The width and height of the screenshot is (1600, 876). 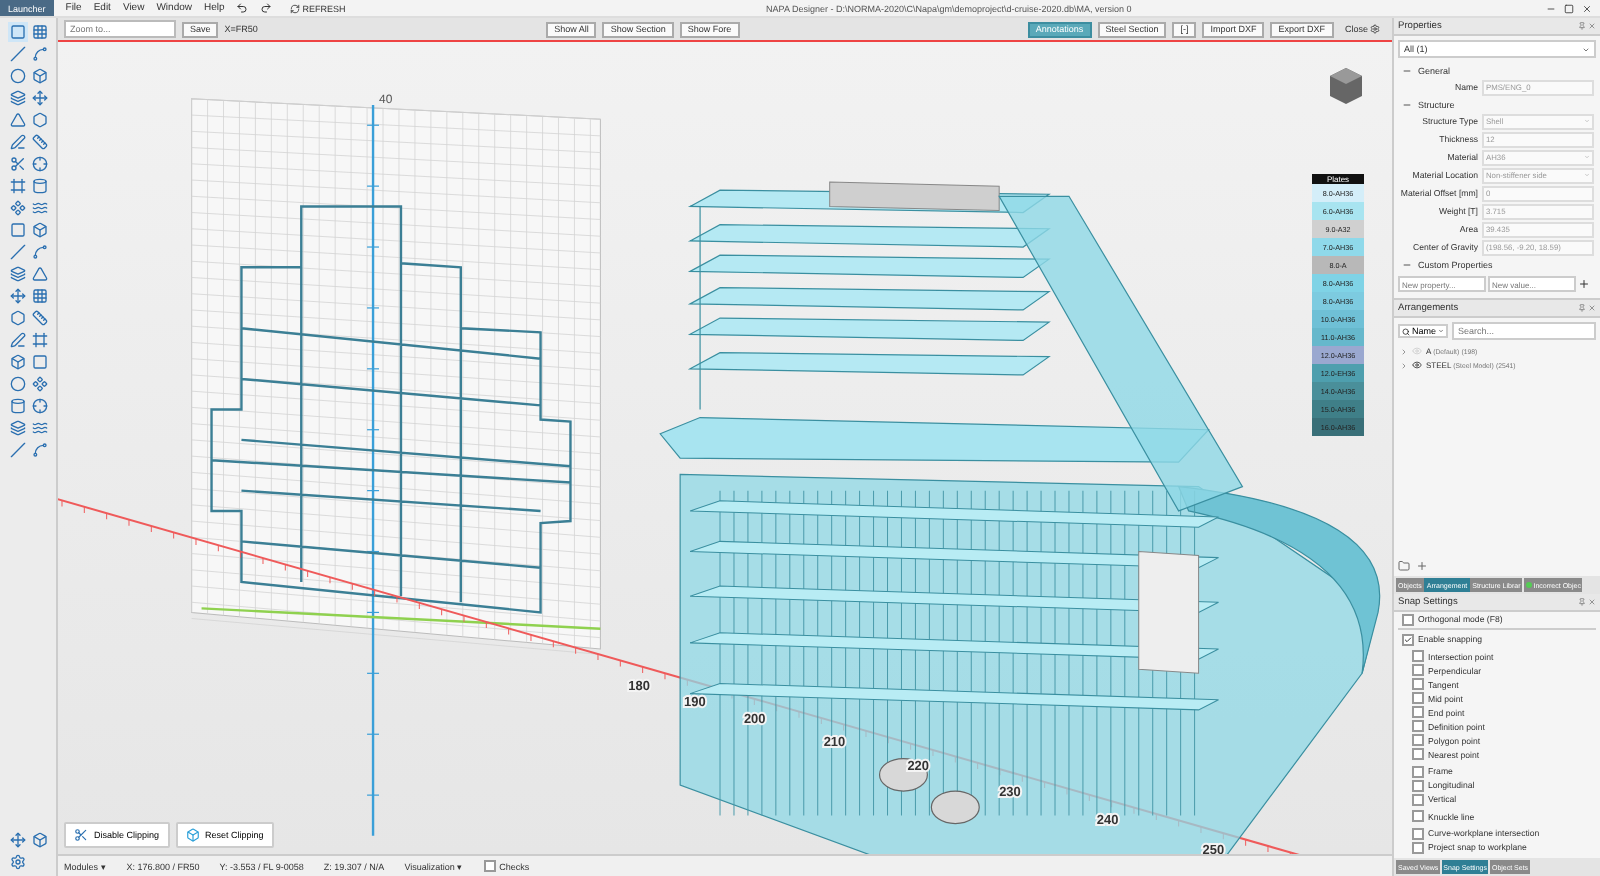 What do you see at coordinates (1404, 566) in the screenshot?
I see `folder-icon` at bounding box center [1404, 566].